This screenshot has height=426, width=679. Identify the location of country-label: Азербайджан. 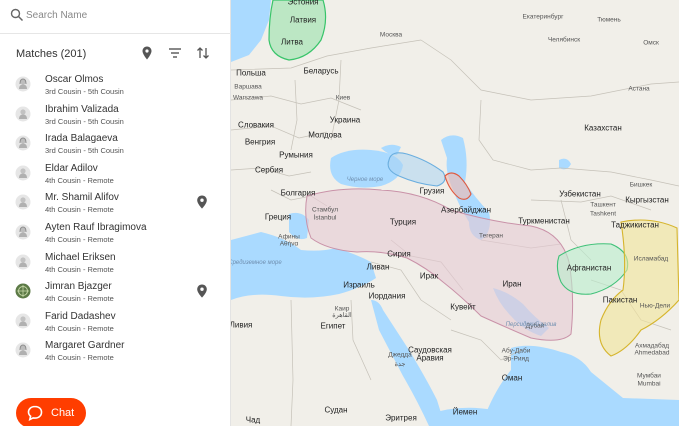
(466, 210).